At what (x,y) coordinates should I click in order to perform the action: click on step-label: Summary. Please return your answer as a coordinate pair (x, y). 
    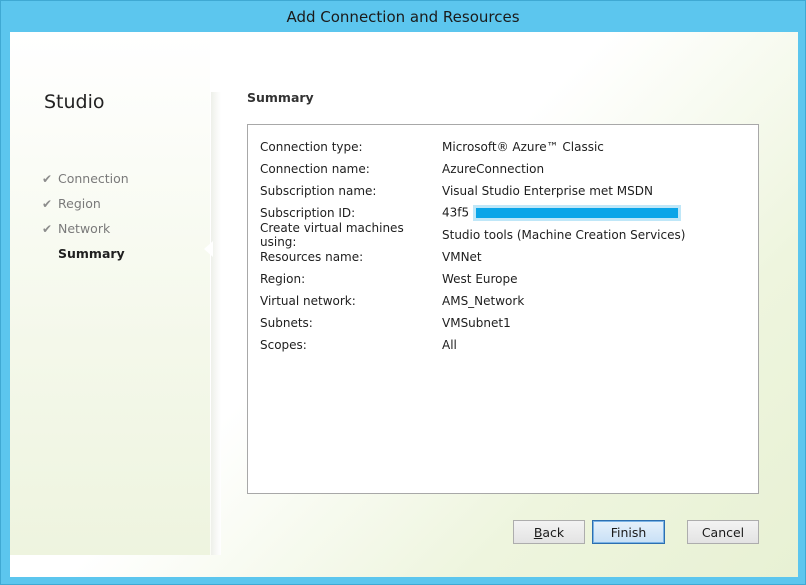
    Looking at the image, I should click on (91, 253).